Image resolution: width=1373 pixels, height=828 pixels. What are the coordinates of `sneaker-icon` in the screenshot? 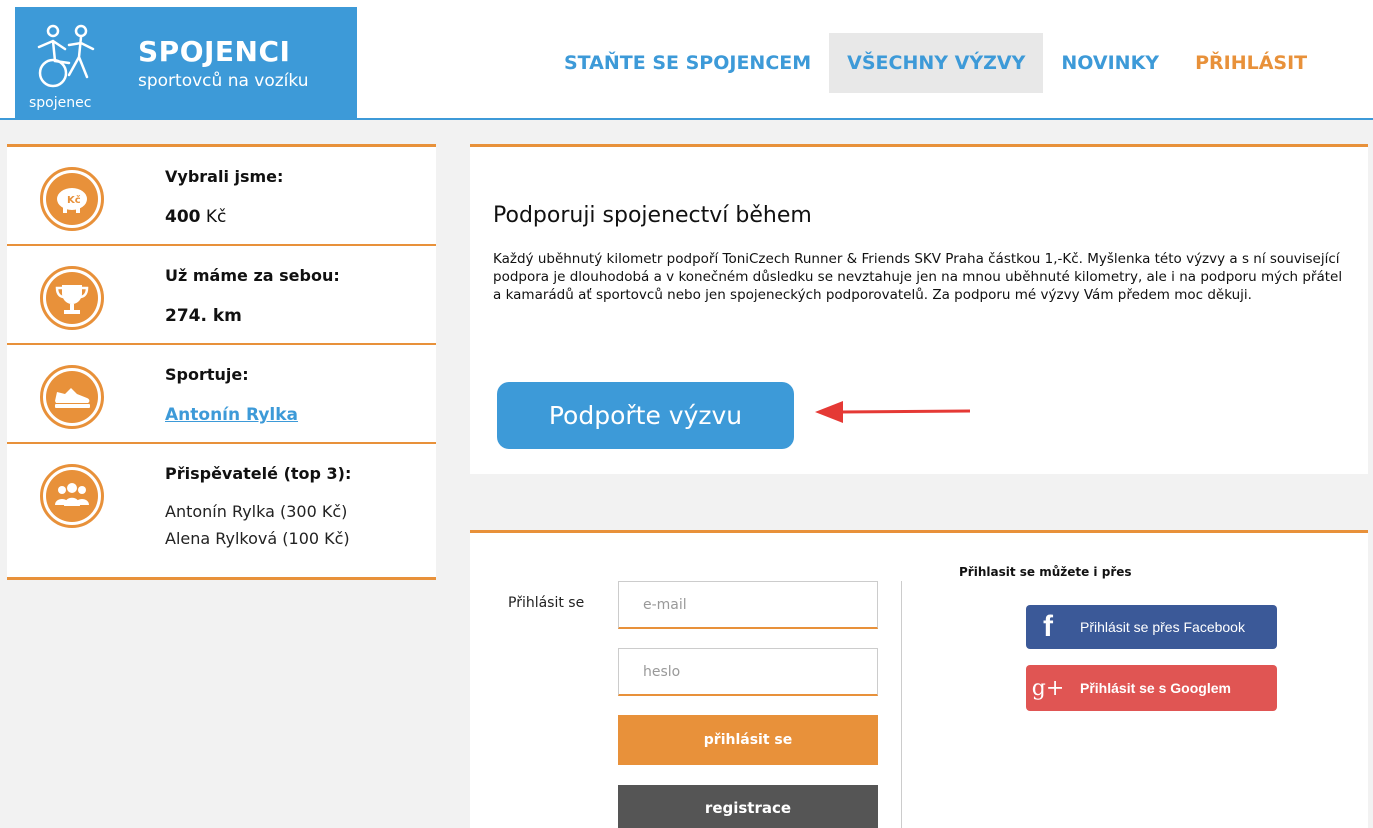 It's located at (72, 397).